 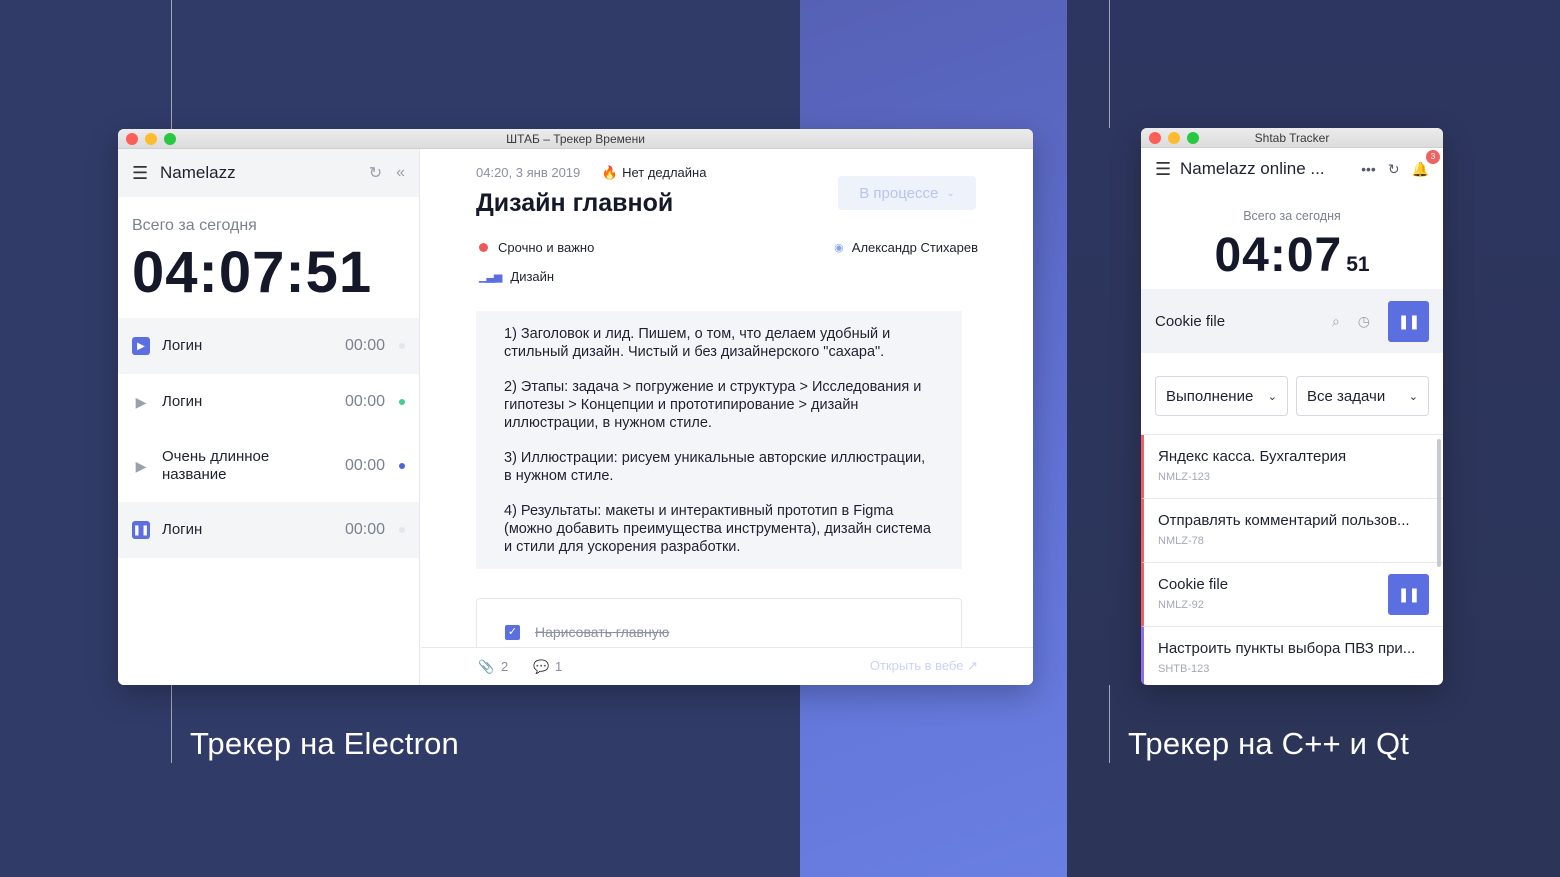 I want to click on status-dropdown: В процессе ⌄, so click(x=907, y=193).